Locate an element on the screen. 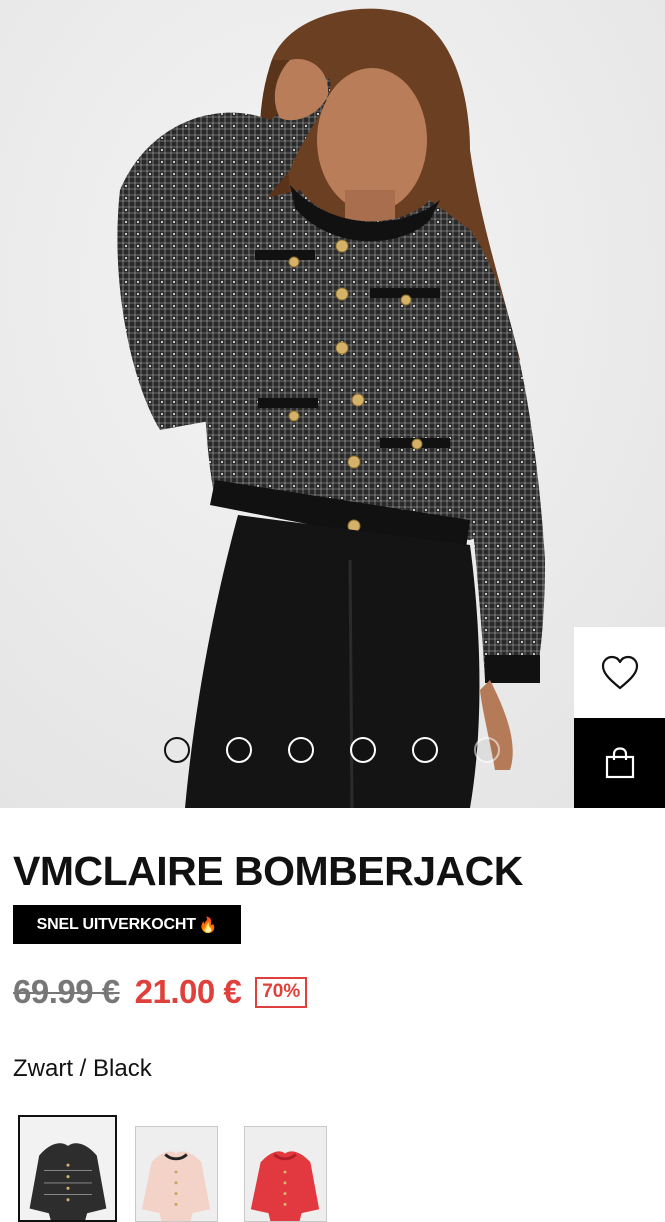  selected-color-label: Zwart / Black is located at coordinates (82, 1068).